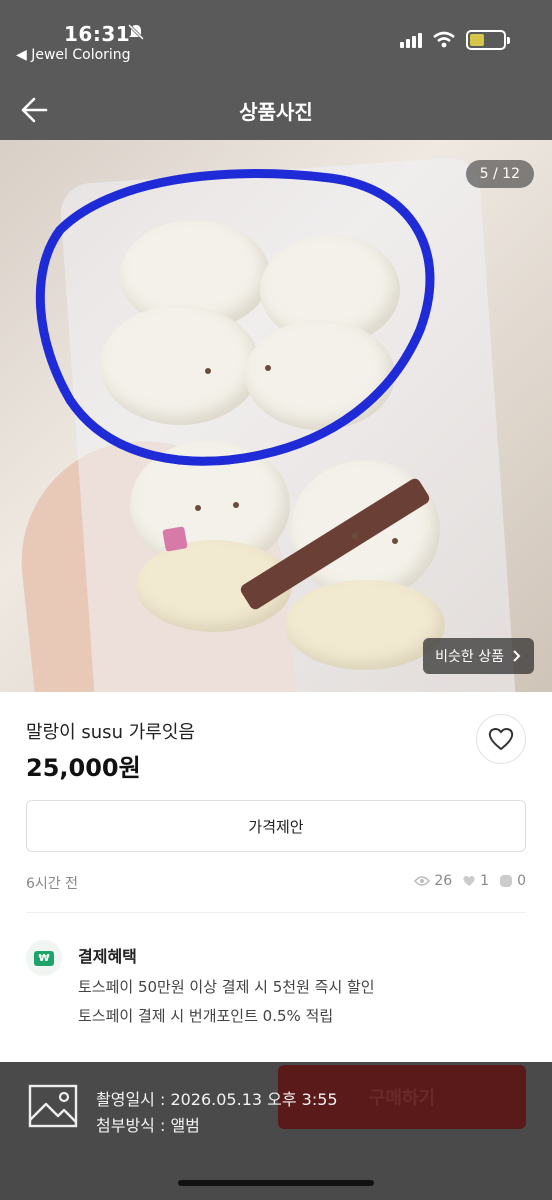  Describe the element at coordinates (422, 881) in the screenshot. I see `eye-icon` at that location.